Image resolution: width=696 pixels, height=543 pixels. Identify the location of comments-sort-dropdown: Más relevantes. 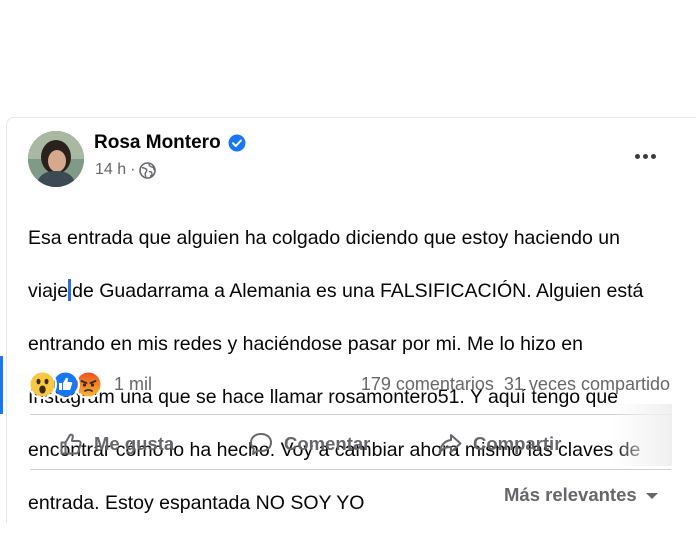
(581, 495).